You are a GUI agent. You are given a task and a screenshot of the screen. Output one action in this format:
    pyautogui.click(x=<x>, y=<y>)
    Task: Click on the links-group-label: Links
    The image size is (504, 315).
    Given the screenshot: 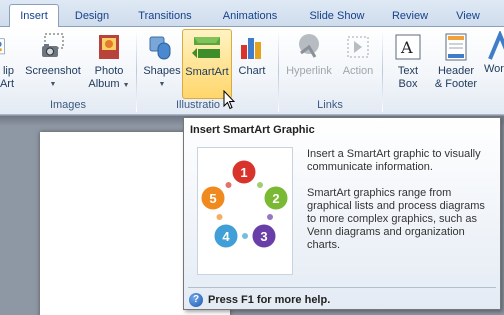 What is the action you would take?
    pyautogui.click(x=330, y=105)
    